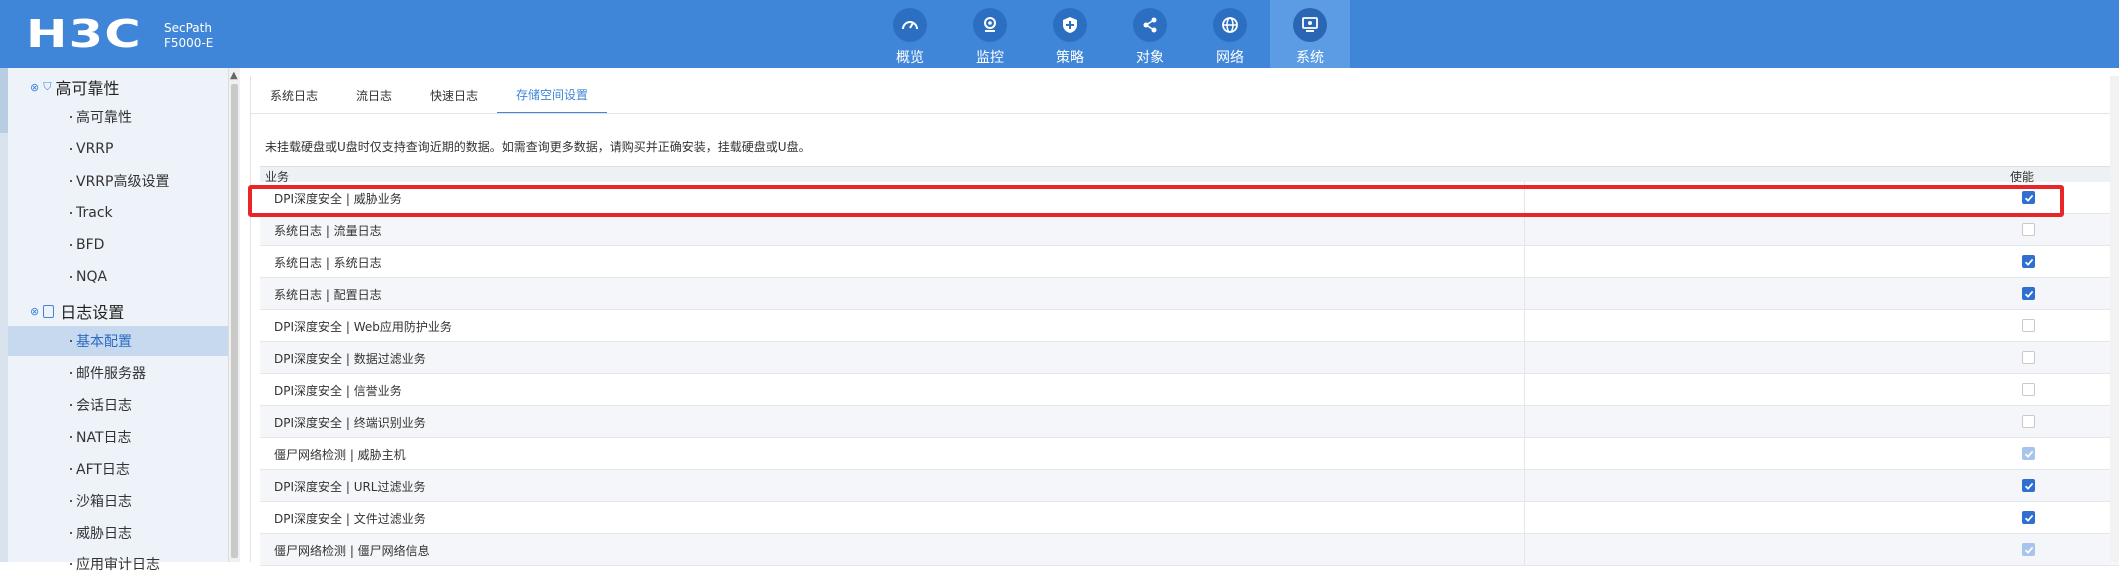  I want to click on nav-overview: 概览, so click(910, 34).